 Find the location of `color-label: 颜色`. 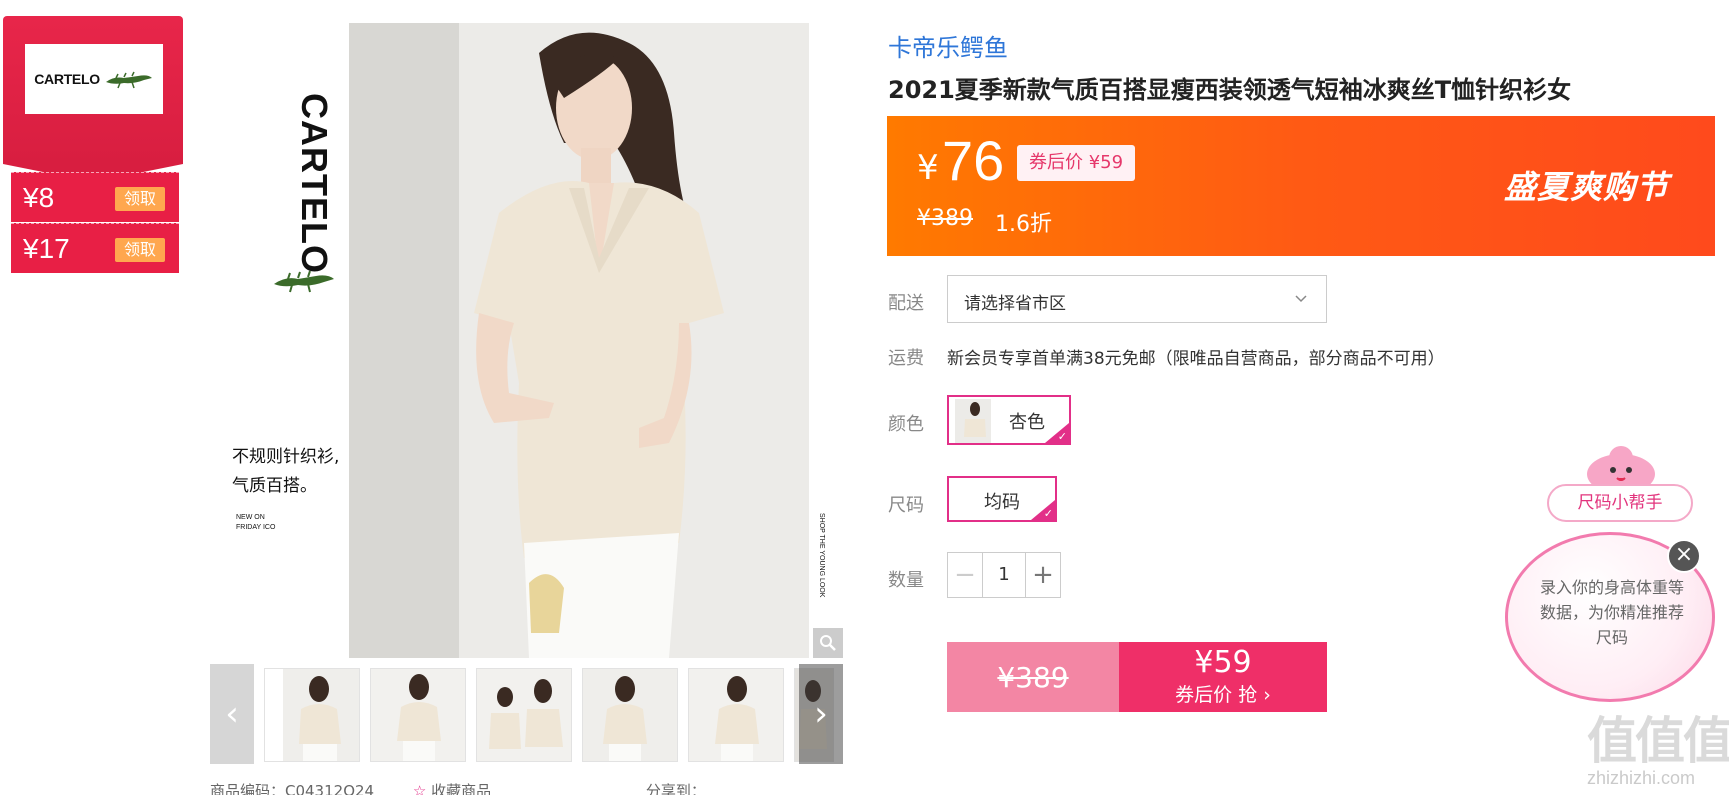

color-label: 颜色 is located at coordinates (906, 424).